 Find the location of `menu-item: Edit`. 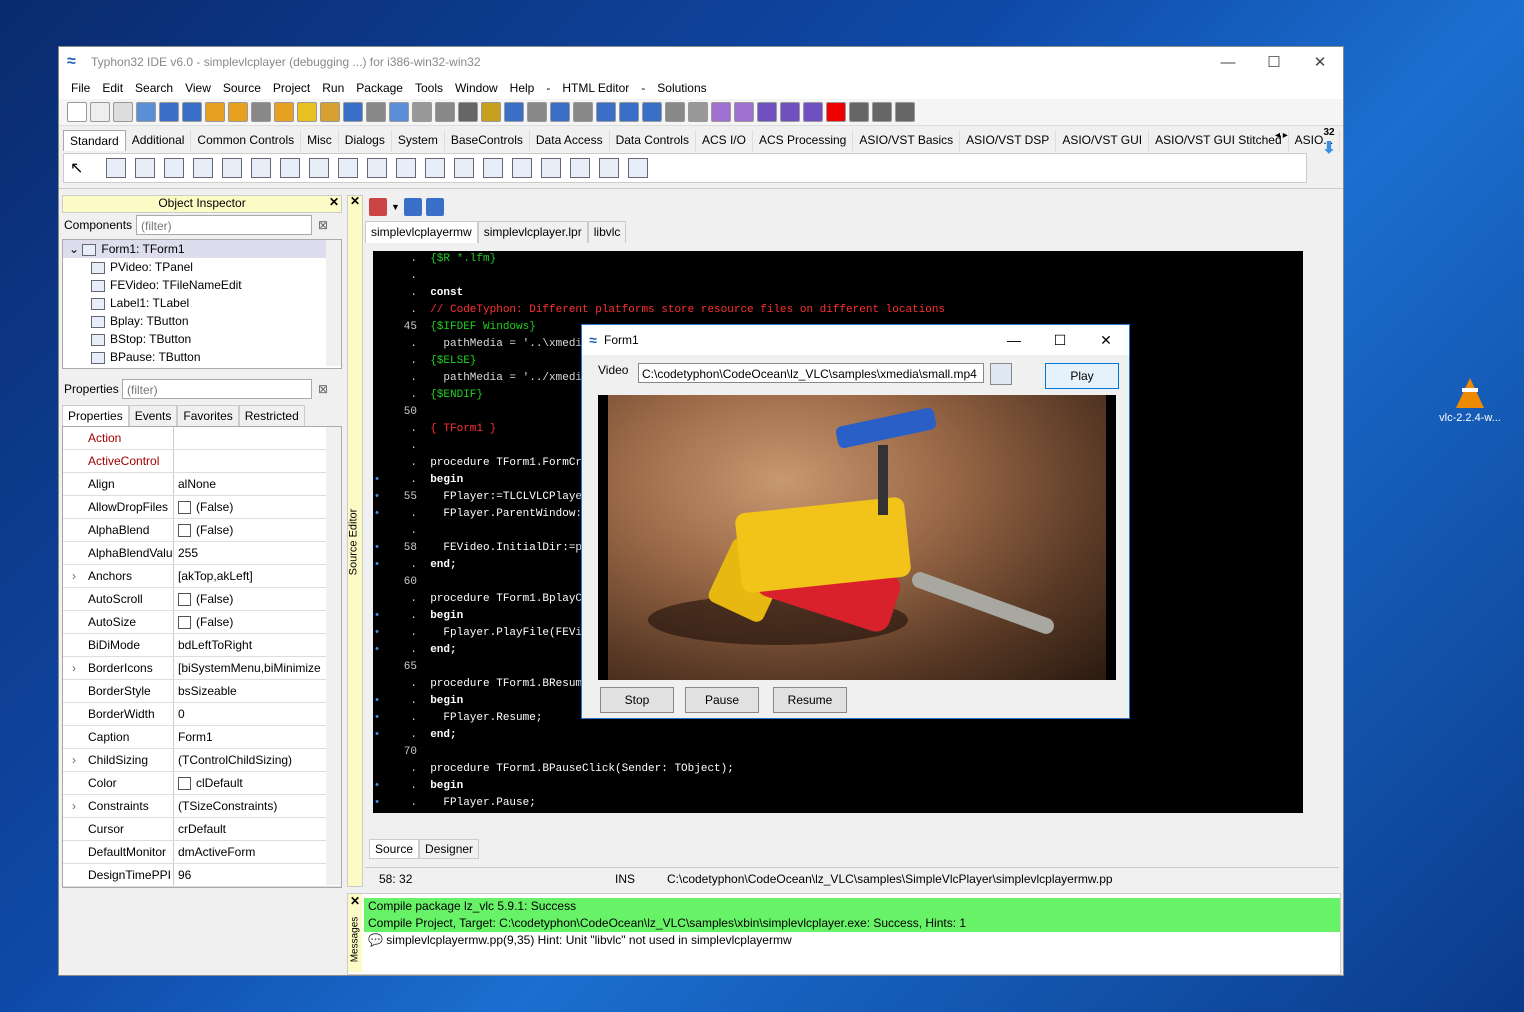

menu-item: Edit is located at coordinates (112, 88).